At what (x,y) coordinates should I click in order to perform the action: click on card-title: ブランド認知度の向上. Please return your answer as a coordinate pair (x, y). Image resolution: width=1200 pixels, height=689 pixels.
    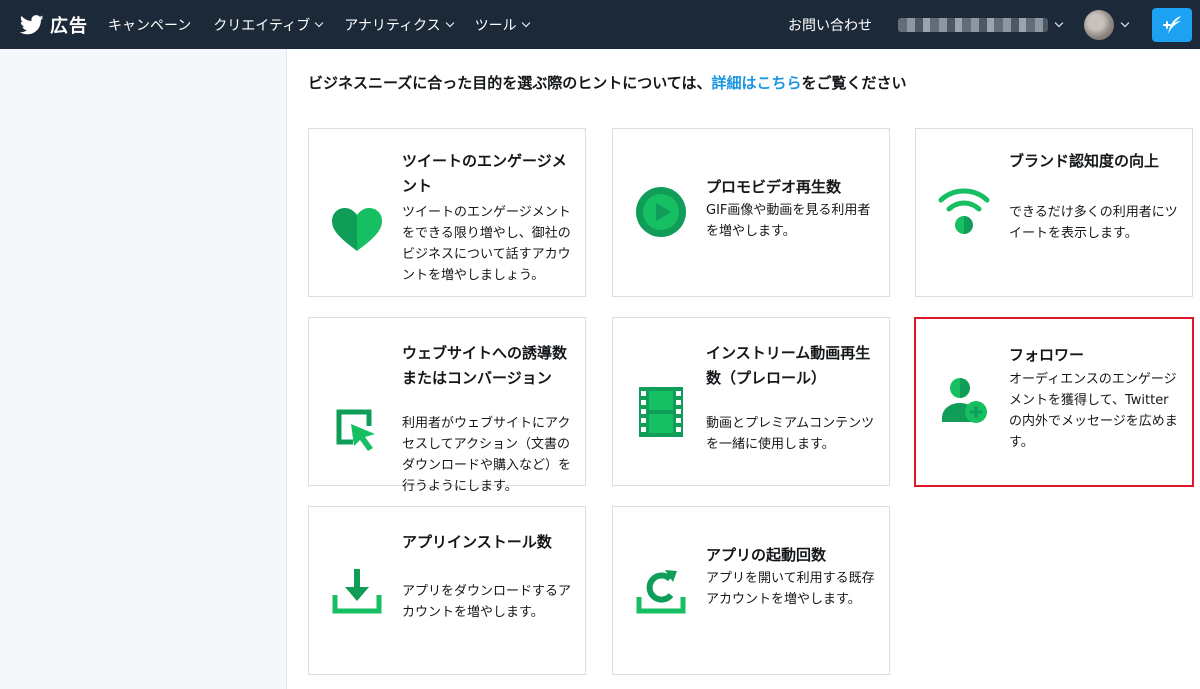
    Looking at the image, I should click on (1084, 161).